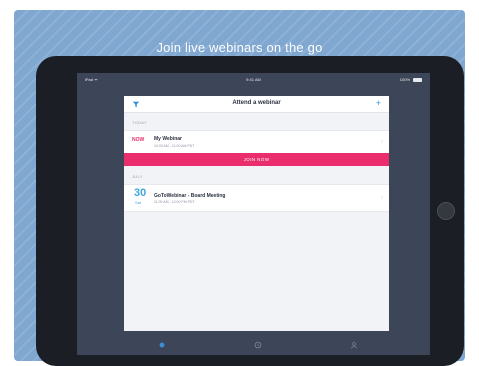 The width and height of the screenshot is (479, 366). Describe the element at coordinates (137, 176) in the screenshot. I see `section-label-july: JULY` at that location.